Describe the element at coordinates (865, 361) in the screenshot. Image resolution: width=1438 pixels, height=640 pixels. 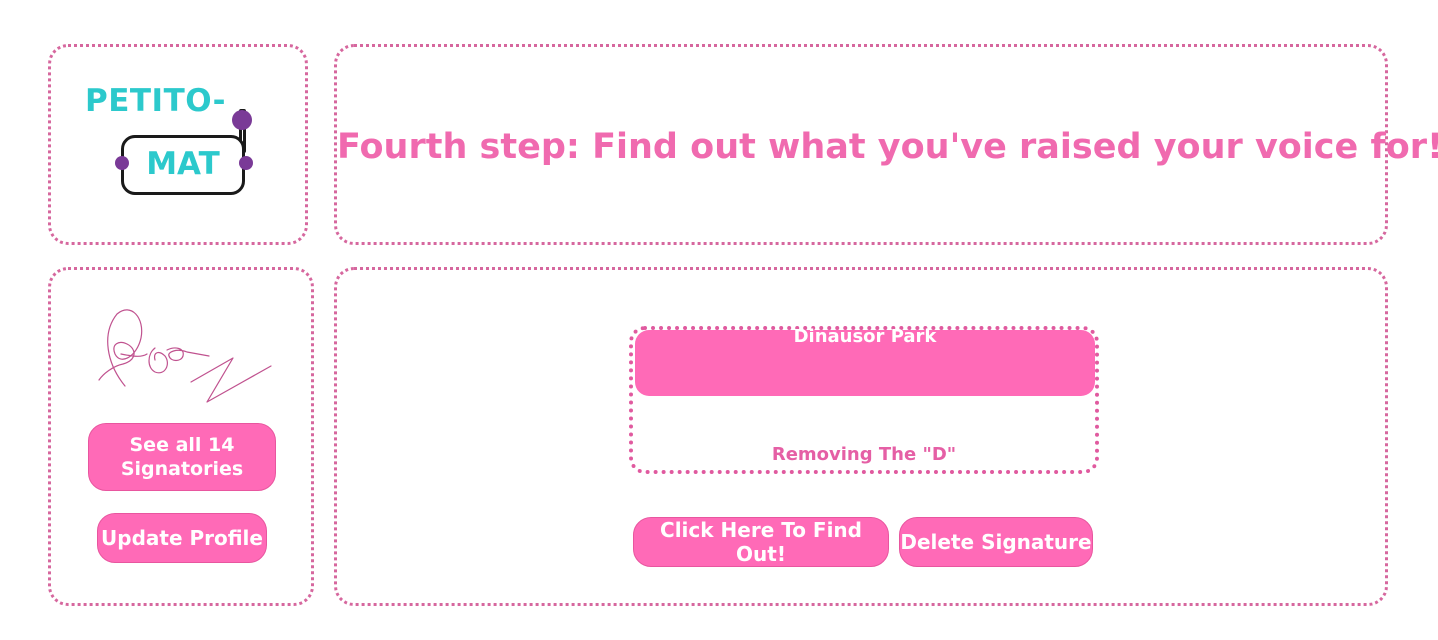
I see `petition-card-header: Dinausor Park` at that location.